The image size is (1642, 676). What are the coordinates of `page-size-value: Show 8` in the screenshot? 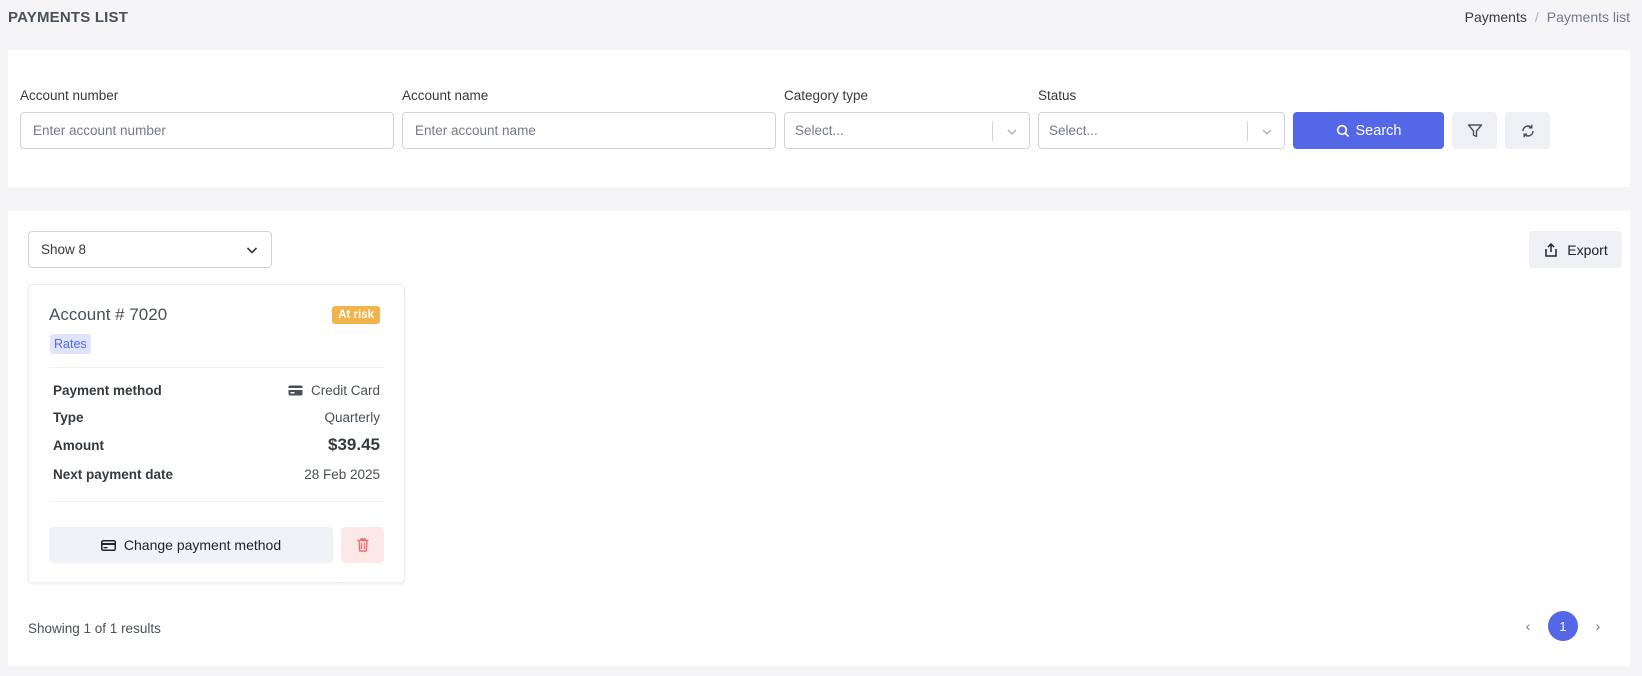 It's located at (64, 249).